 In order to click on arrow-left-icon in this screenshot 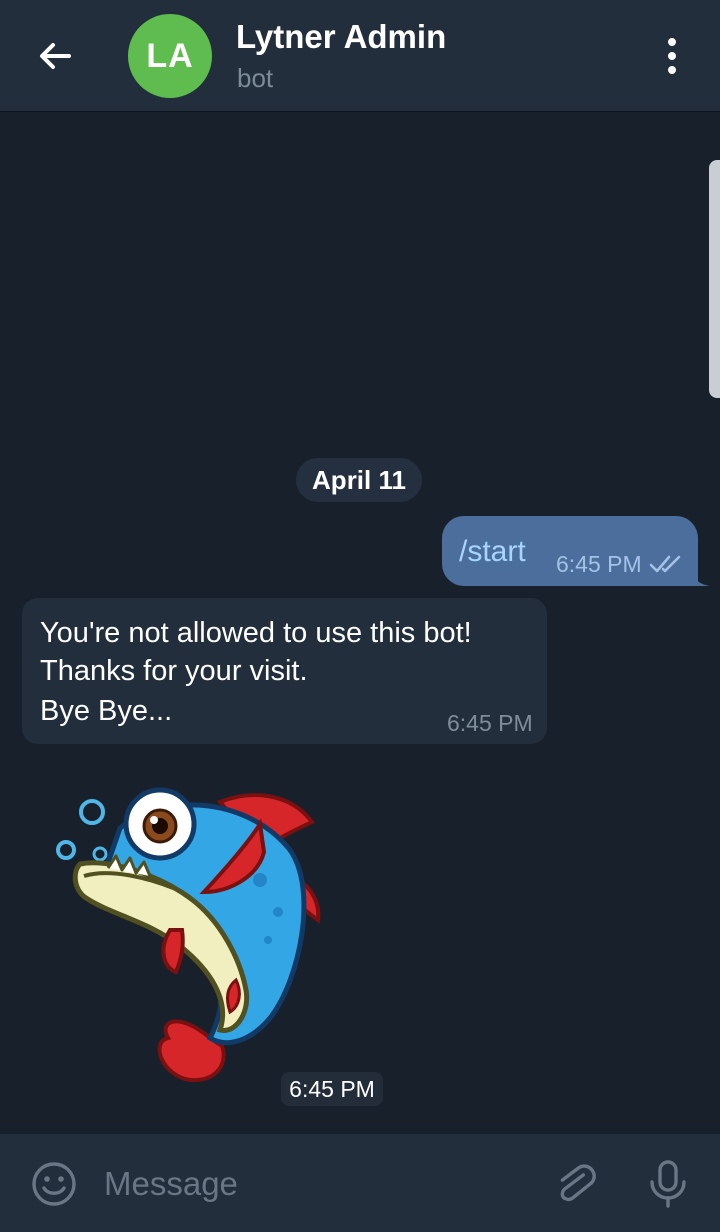, I will do `click(55, 56)`.